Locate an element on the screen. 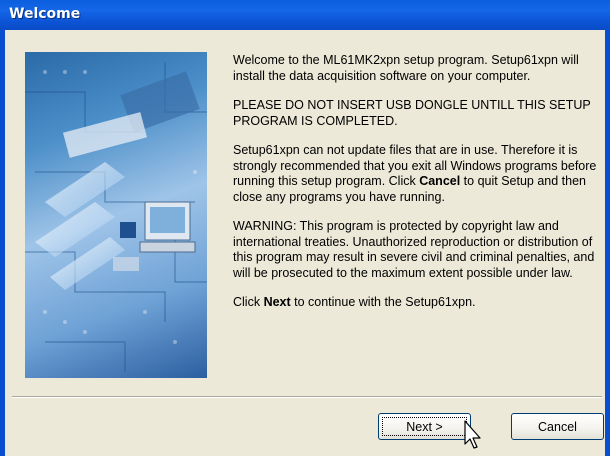 The image size is (610, 456). continue-text-before: Click is located at coordinates (248, 302).